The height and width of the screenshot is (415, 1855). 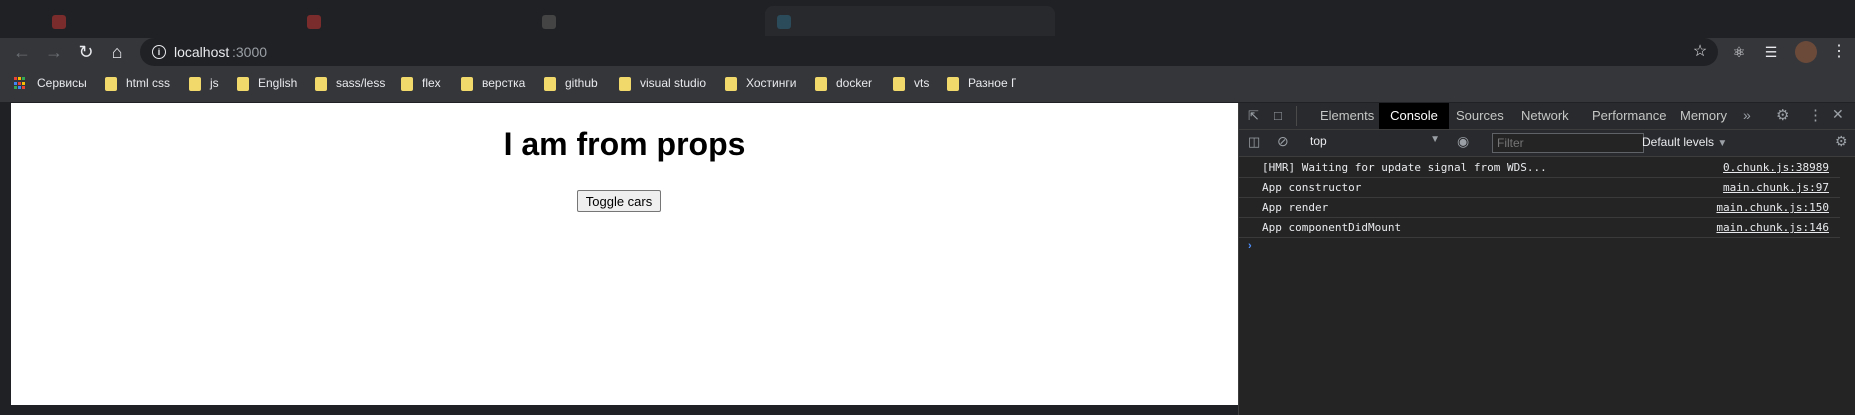 I want to click on sidebar-toggle-icon: ◫, so click(x=1254, y=142).